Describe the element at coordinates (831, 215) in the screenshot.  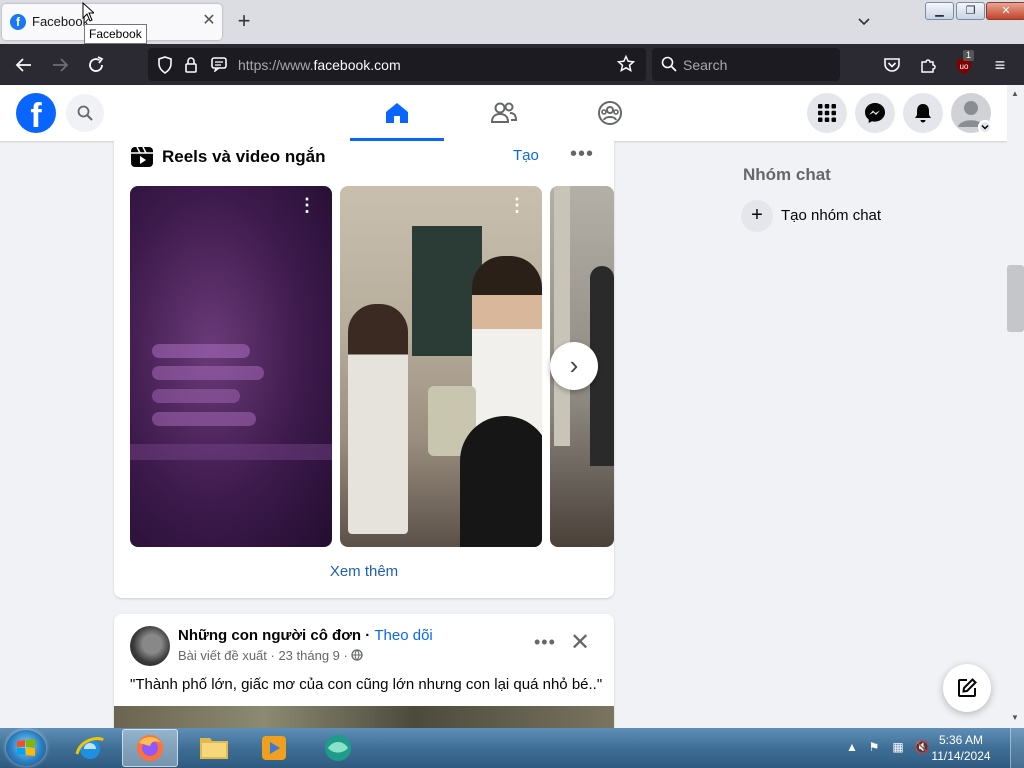
I see `create-group-chat-label: Tạo nhóm chat` at that location.